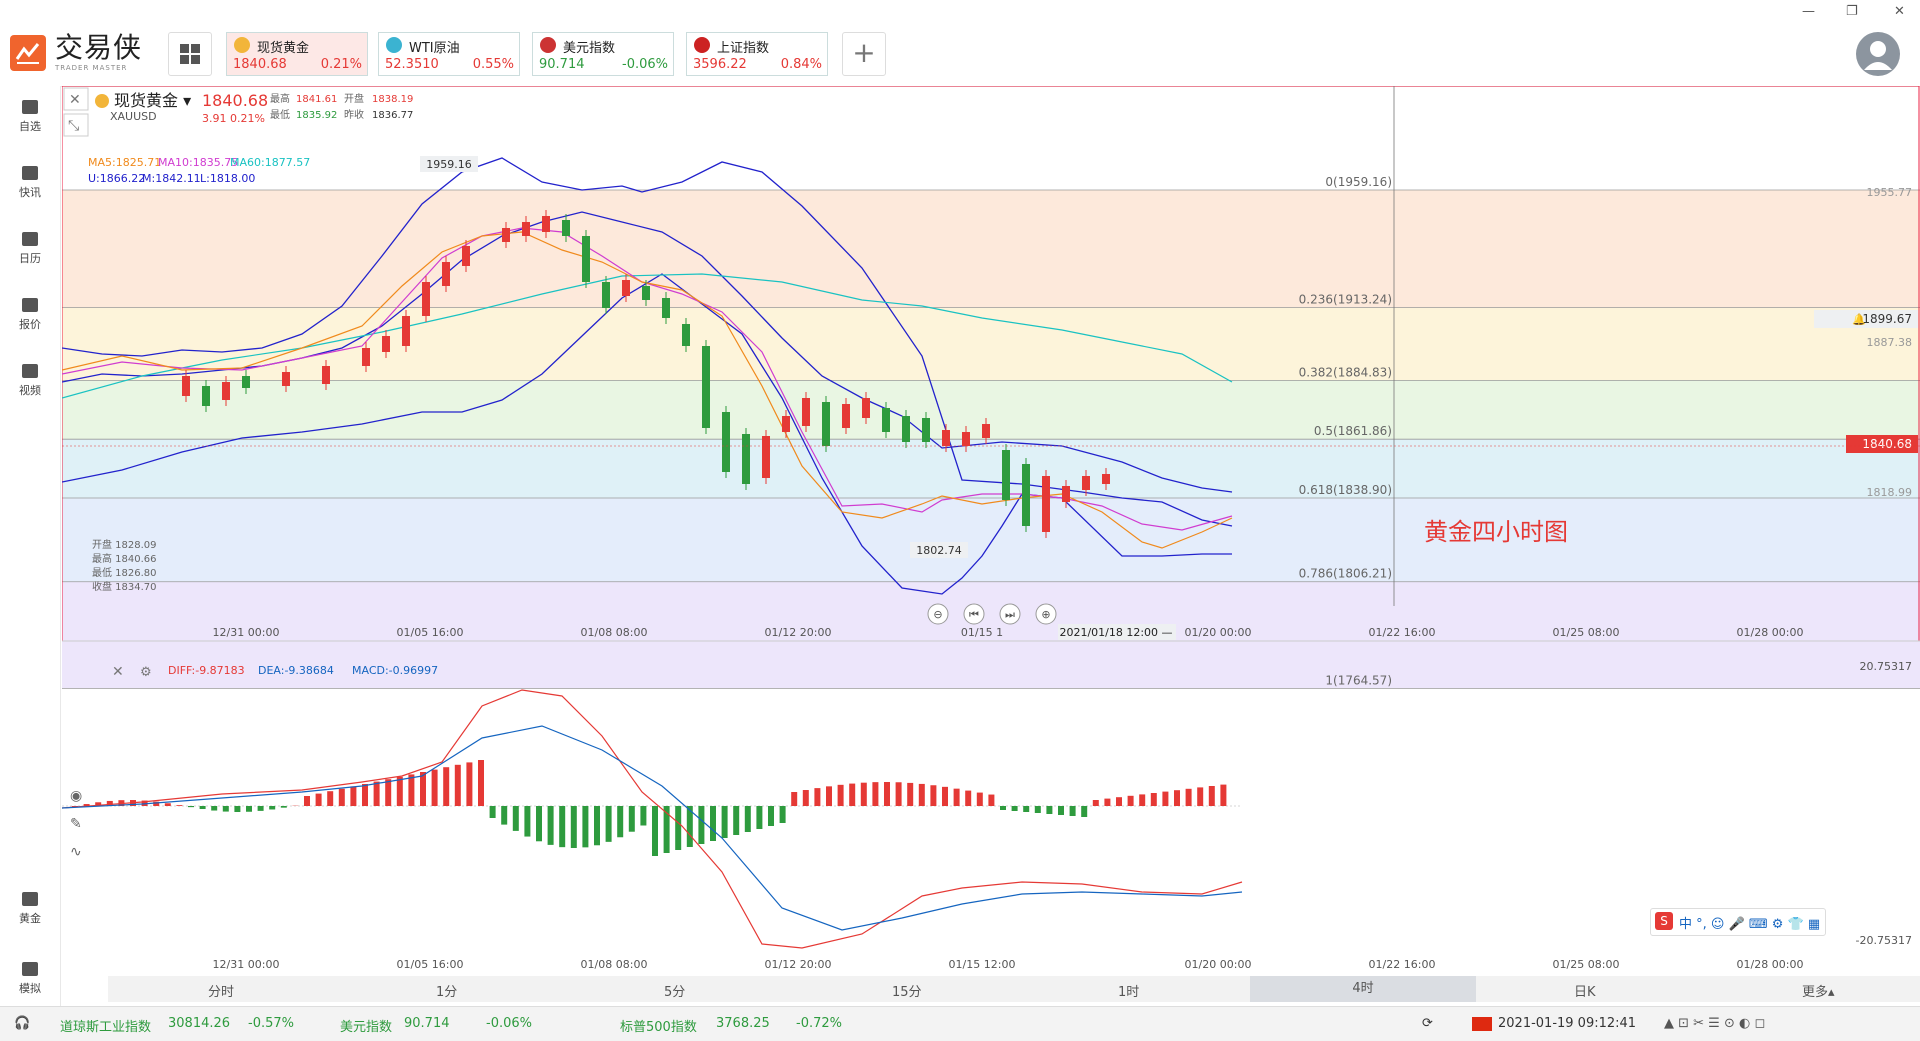 This screenshot has height=1041, width=1920. What do you see at coordinates (1128, 990) in the screenshot?
I see `period-tab-4: 1时` at bounding box center [1128, 990].